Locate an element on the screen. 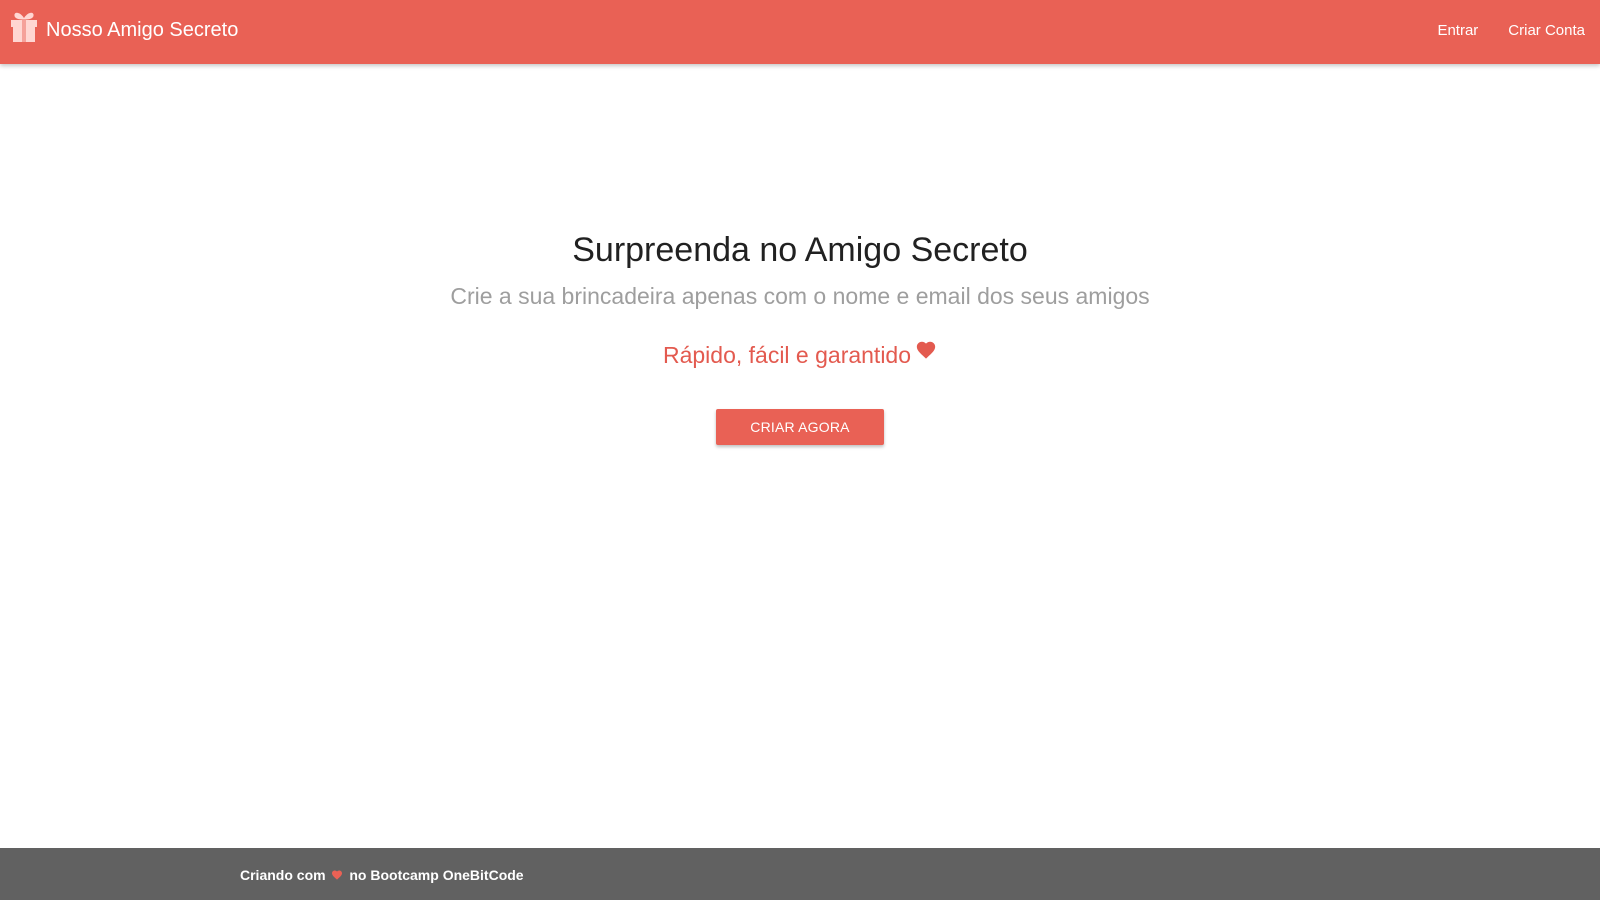  footer-text-before: Criando com is located at coordinates (283, 875).